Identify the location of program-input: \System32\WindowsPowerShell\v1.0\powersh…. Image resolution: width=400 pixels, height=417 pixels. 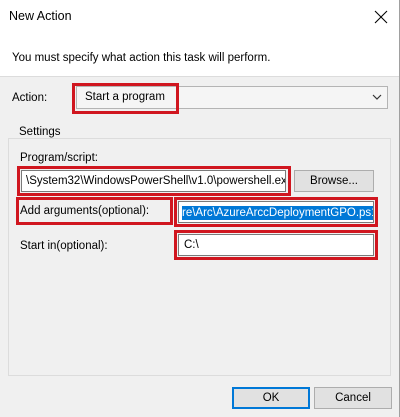
(153, 181).